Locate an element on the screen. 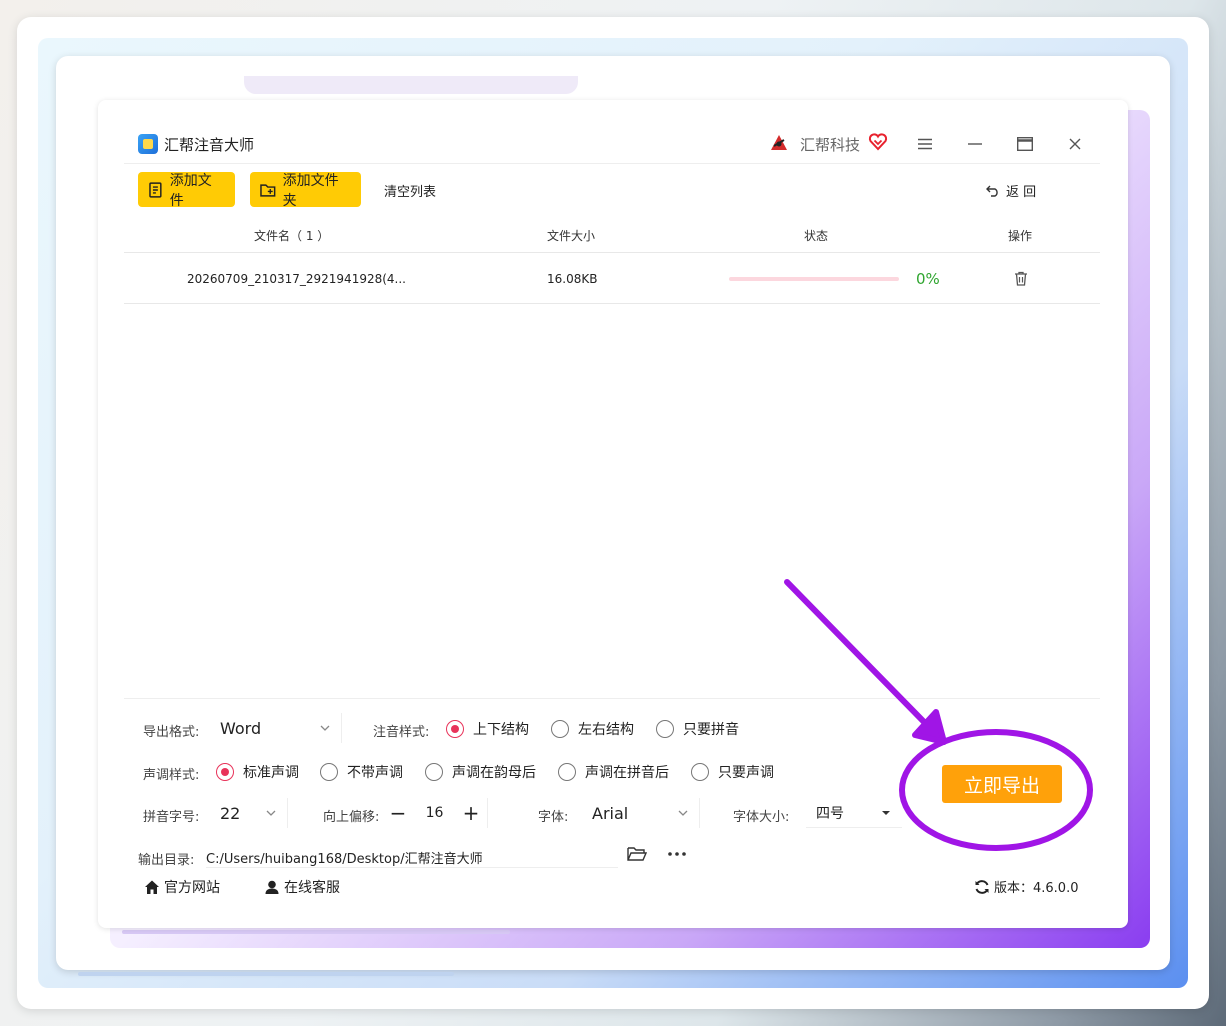 Image resolution: width=1226 pixels, height=1026 pixels. home-icon is located at coordinates (152, 887).